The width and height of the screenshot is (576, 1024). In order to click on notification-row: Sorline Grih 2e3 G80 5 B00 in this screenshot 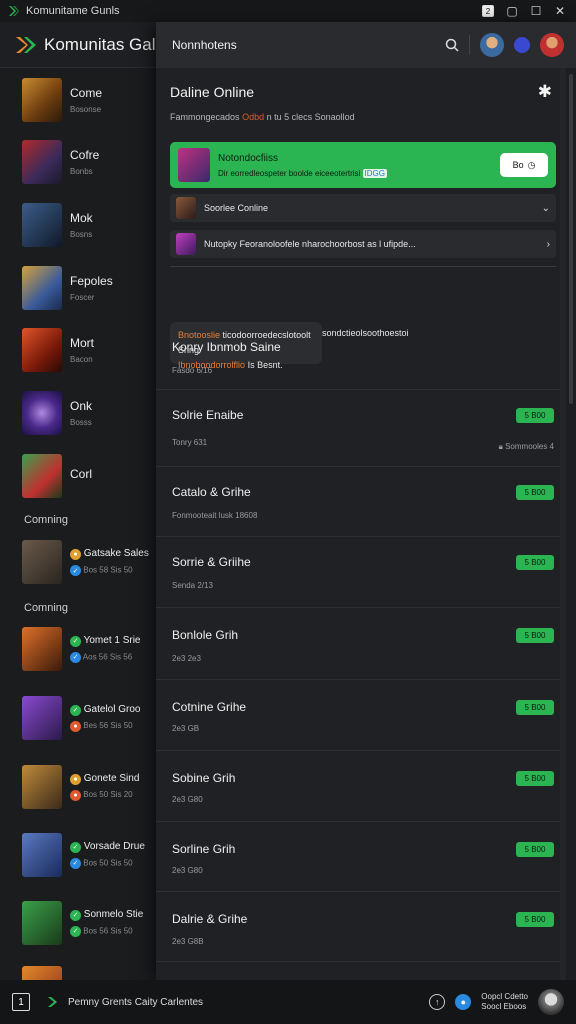, I will do `click(358, 857)`.